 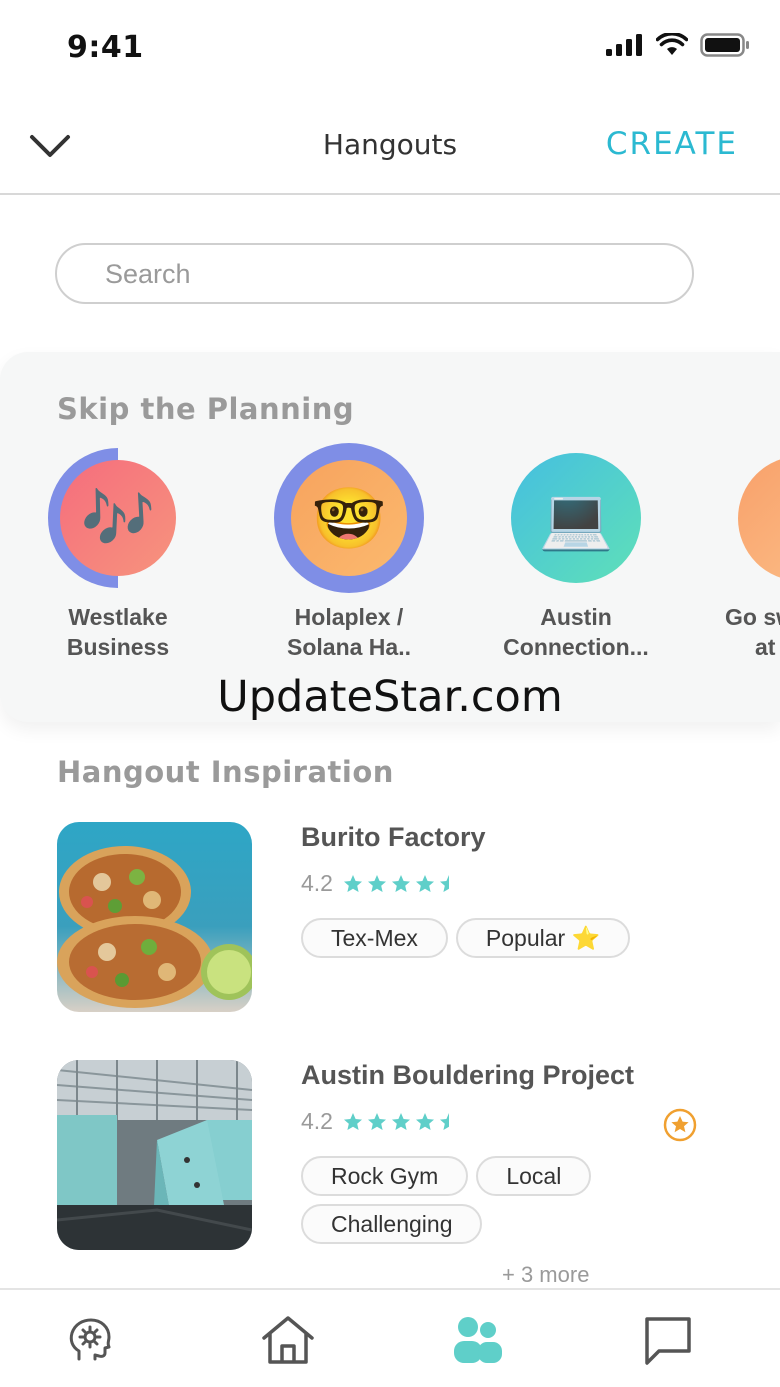 I want to click on laptop-icon: 💻, so click(x=576, y=518).